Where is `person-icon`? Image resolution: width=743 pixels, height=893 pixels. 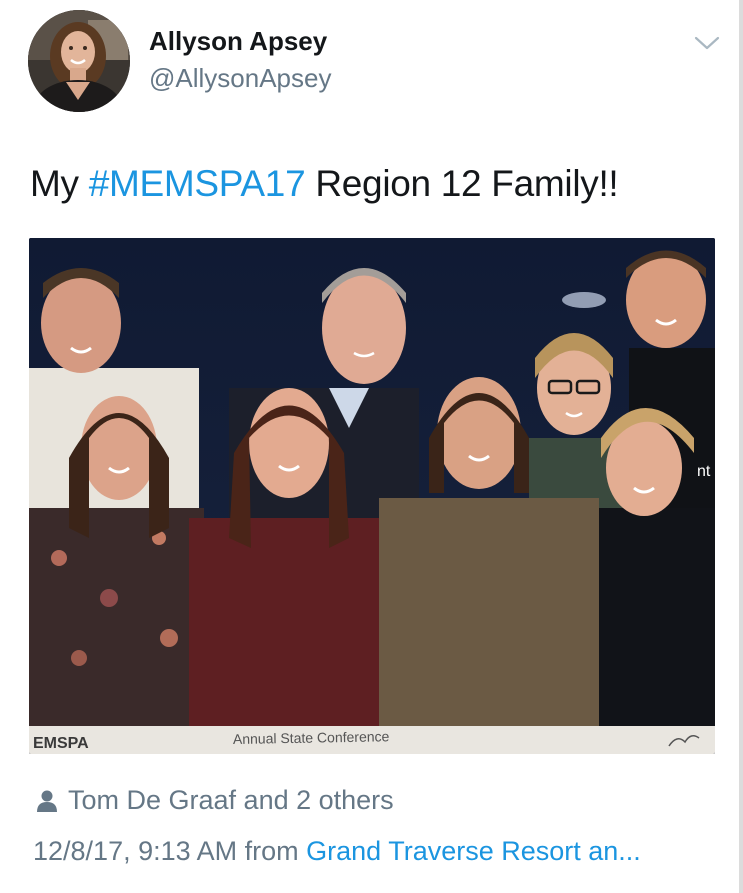
person-icon is located at coordinates (47, 801).